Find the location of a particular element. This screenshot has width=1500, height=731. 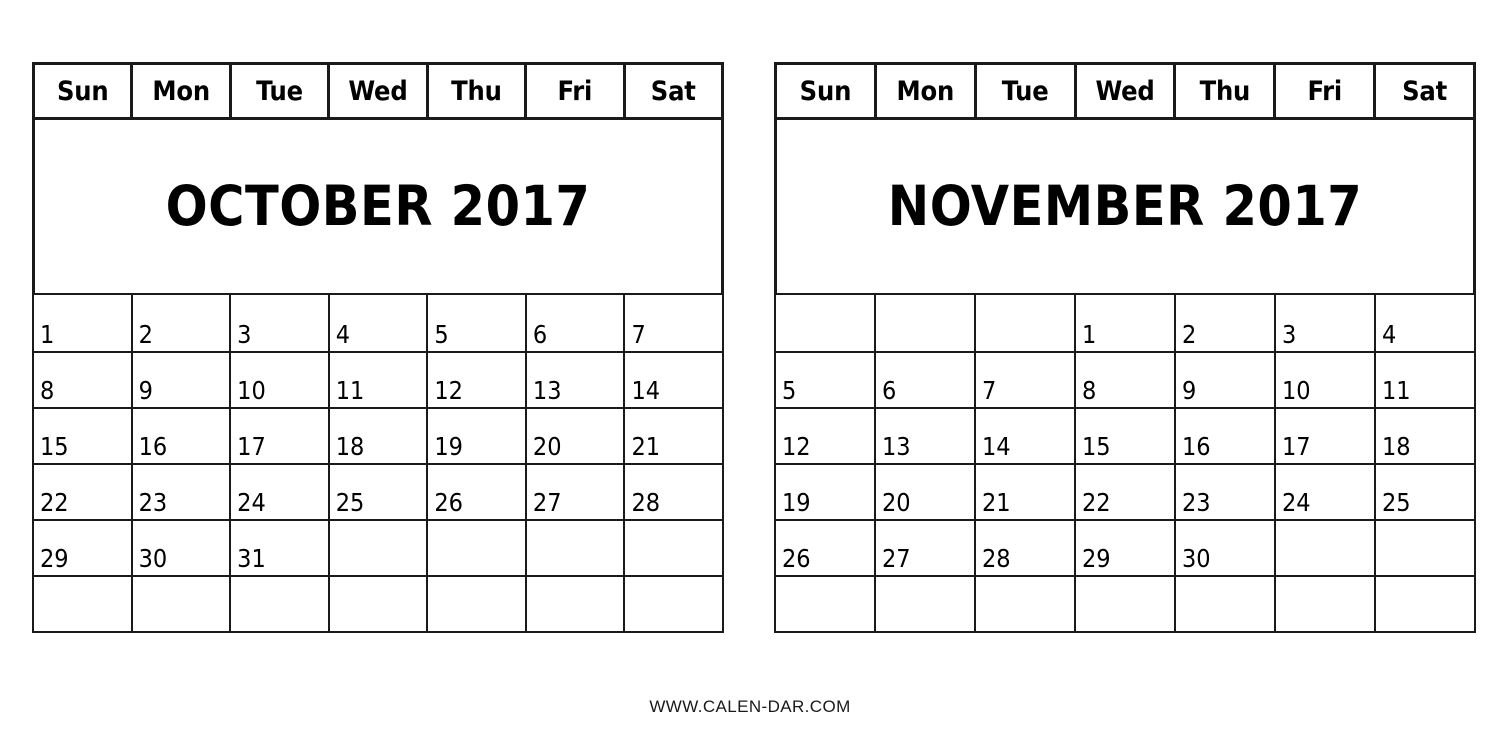

day-number: 4 is located at coordinates (343, 334).